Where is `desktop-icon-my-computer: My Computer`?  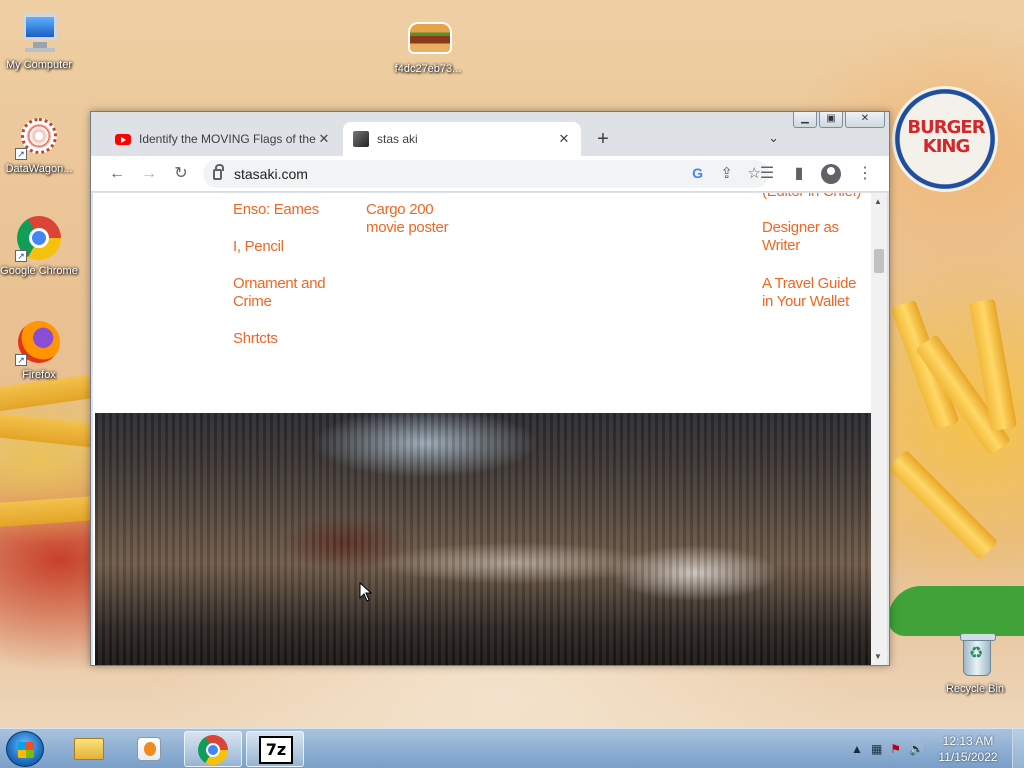 desktop-icon-my-computer: My Computer is located at coordinates (39, 40).